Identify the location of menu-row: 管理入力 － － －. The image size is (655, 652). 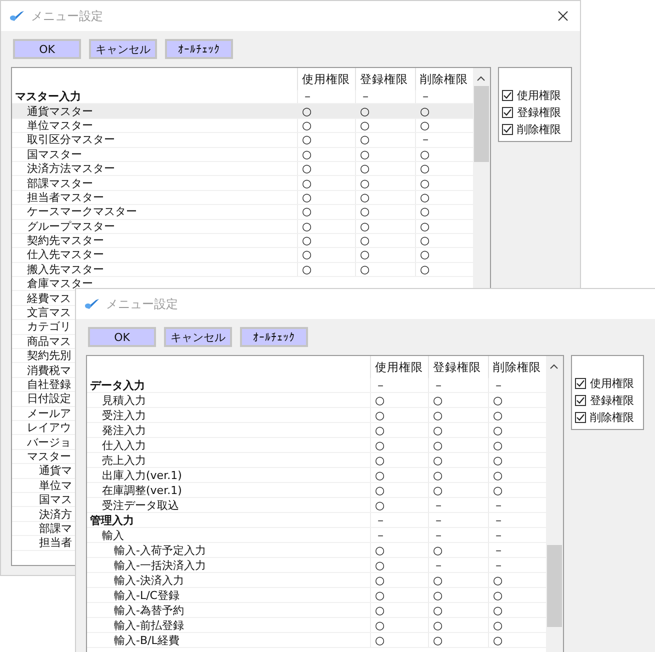
(316, 520).